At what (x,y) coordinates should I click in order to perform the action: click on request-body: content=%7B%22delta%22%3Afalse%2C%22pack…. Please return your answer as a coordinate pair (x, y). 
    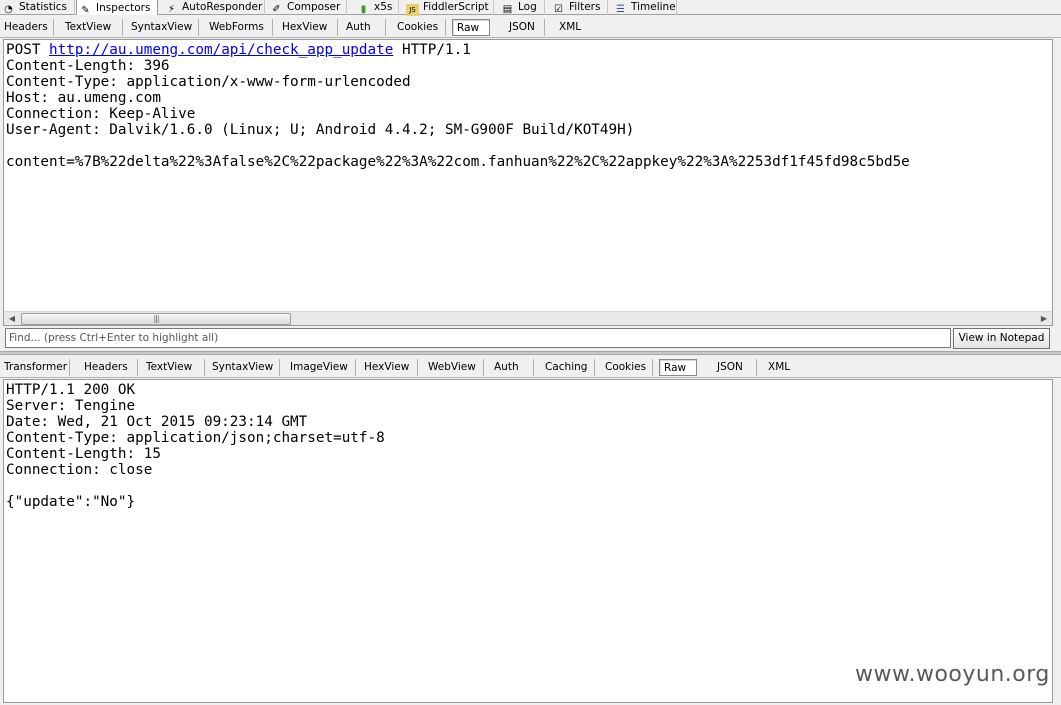
    Looking at the image, I should click on (458, 162).